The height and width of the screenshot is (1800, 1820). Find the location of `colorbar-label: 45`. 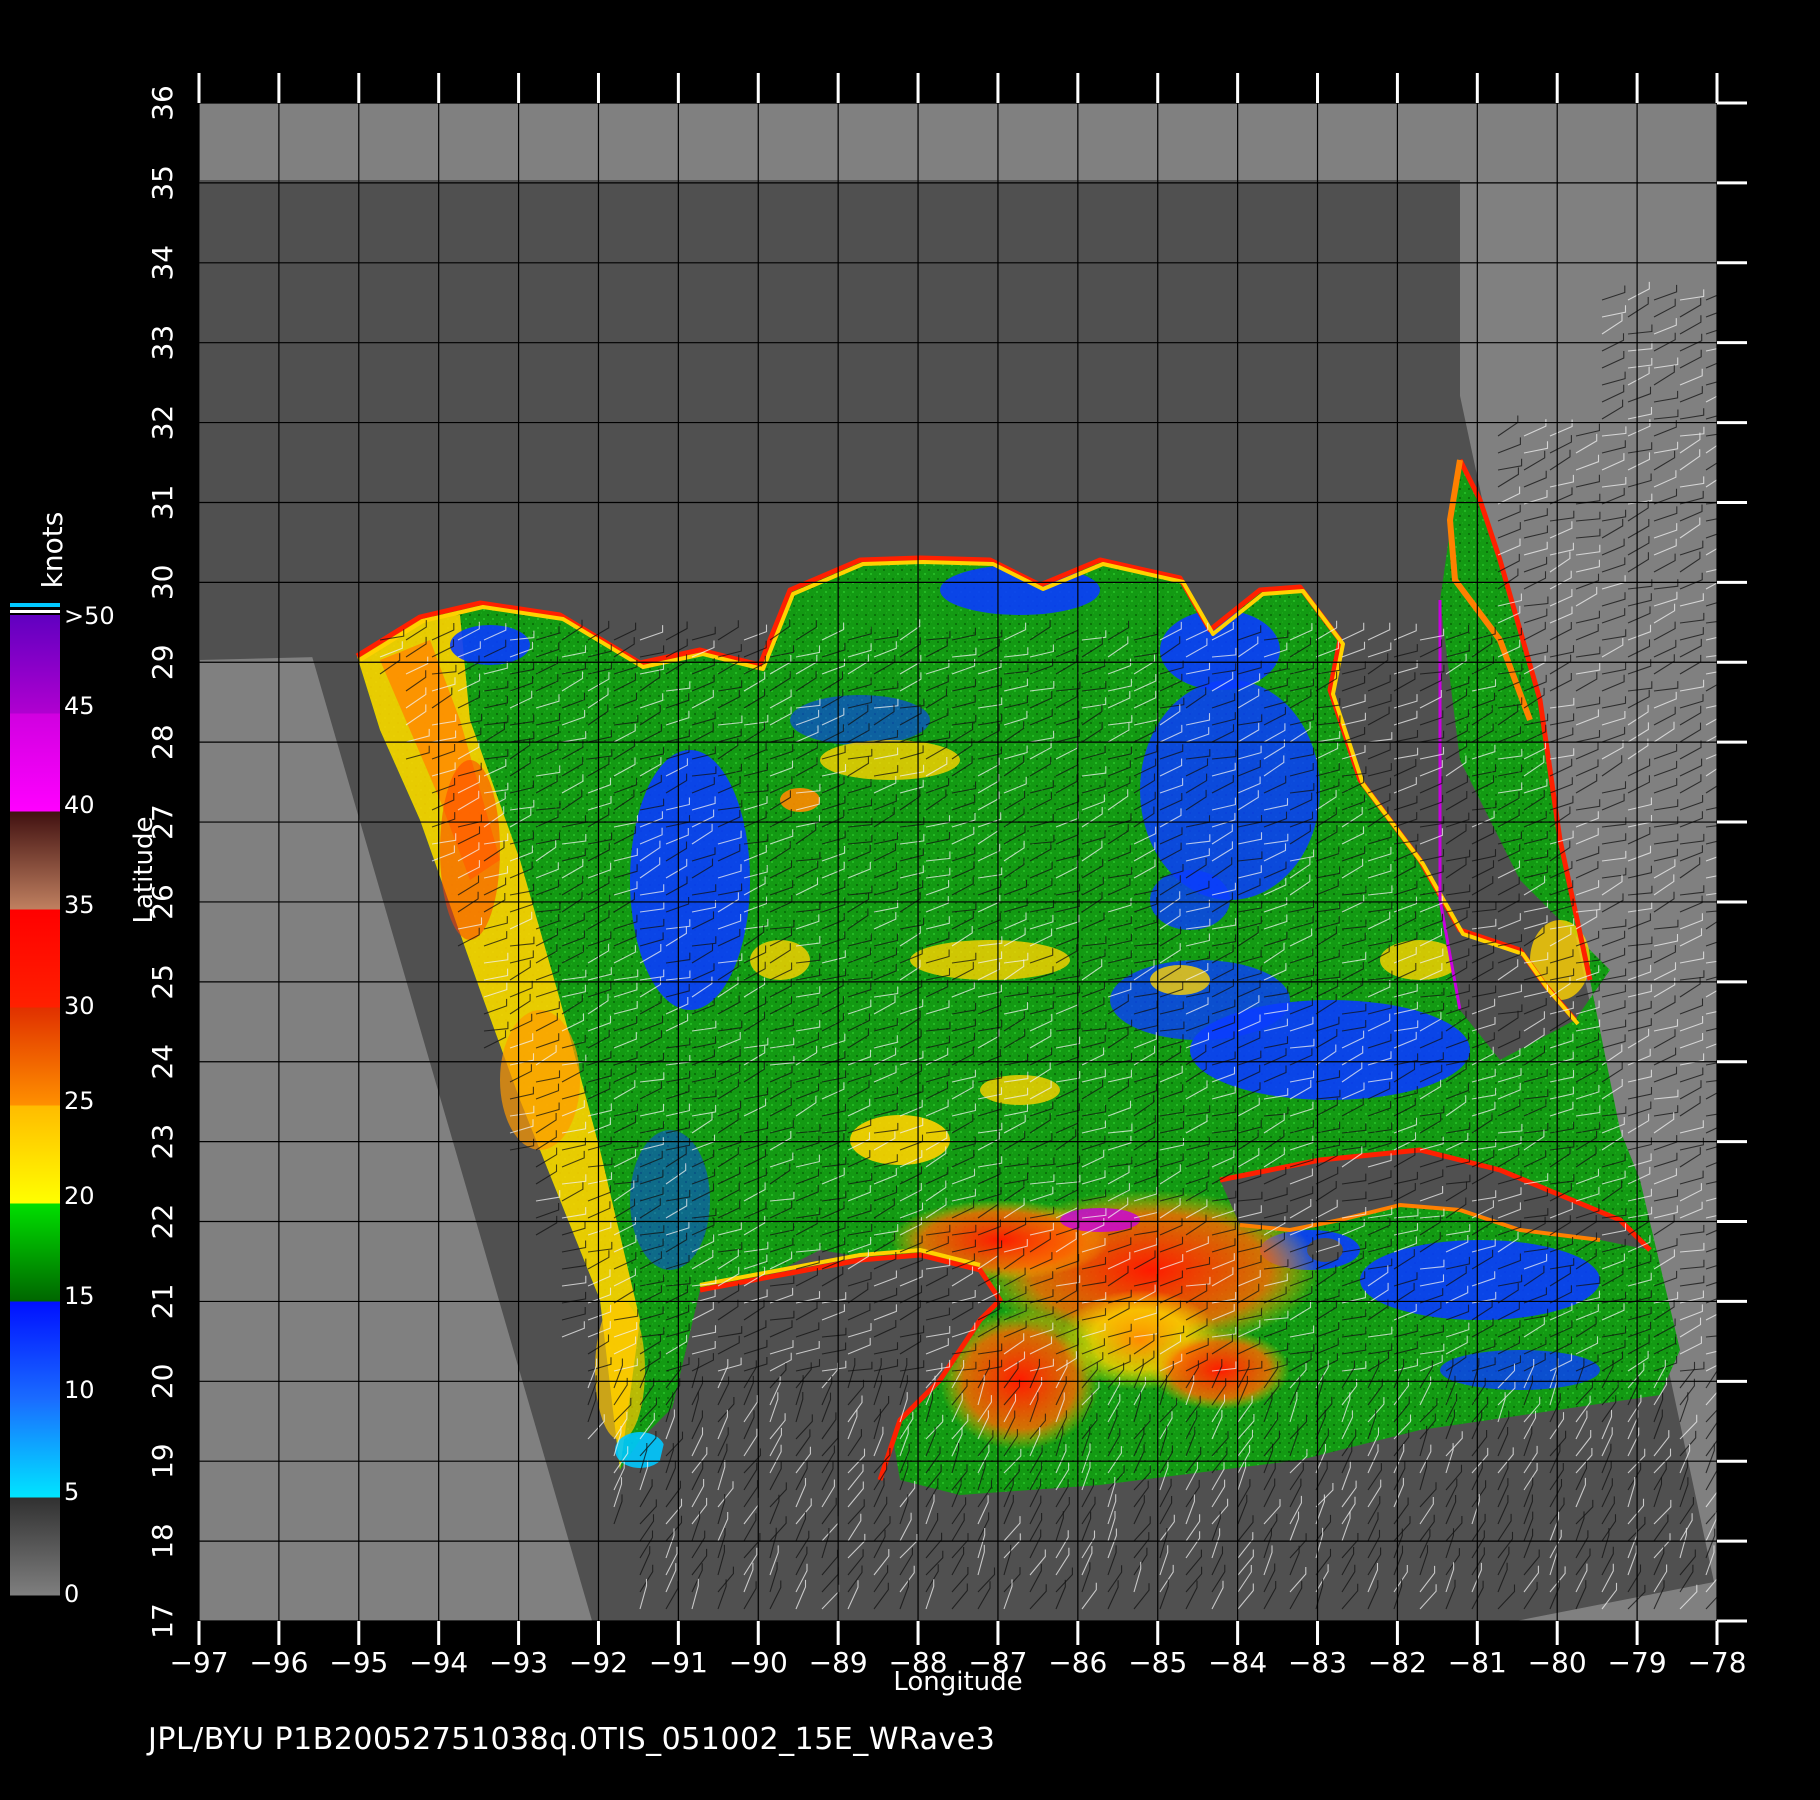

colorbar-label: 45 is located at coordinates (79, 706).